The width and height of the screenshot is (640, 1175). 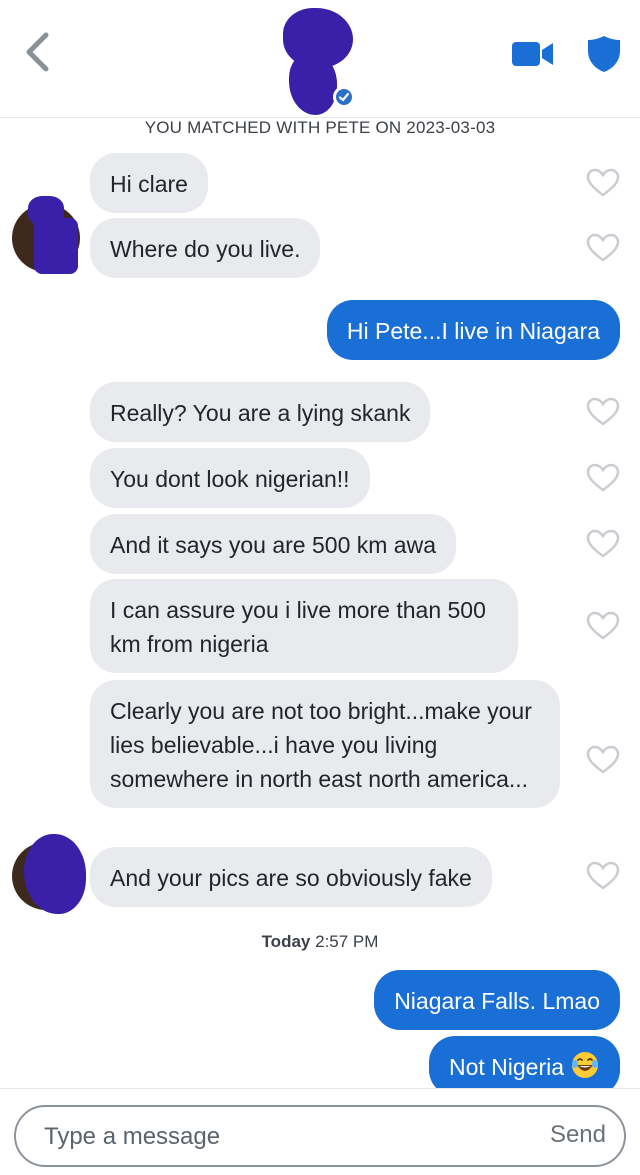 I want to click on message-composer: Send, so click(x=320, y=1136).